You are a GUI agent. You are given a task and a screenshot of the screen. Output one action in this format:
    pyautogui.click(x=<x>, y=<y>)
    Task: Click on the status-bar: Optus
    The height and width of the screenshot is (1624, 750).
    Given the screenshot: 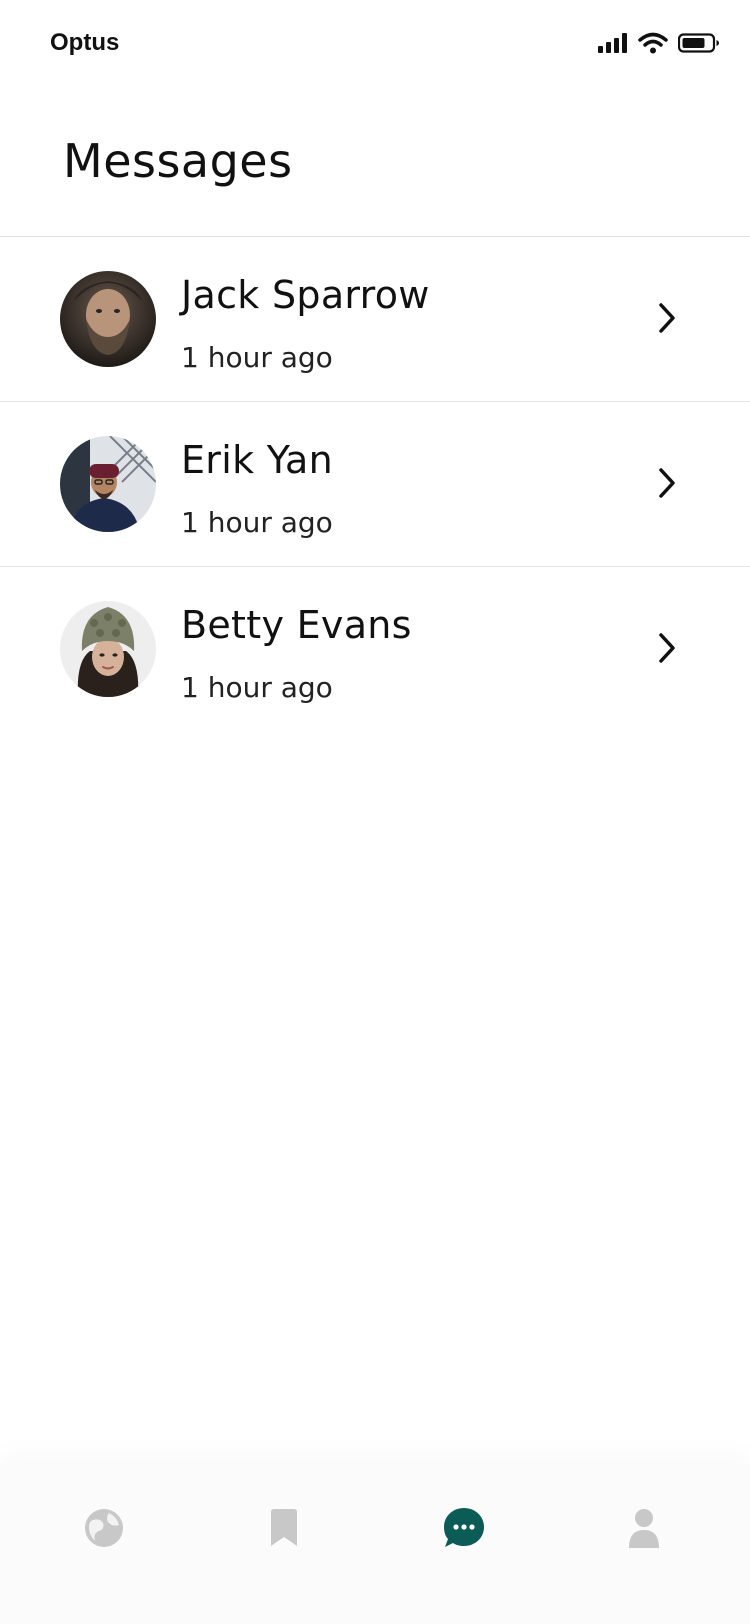 What is the action you would take?
    pyautogui.click(x=375, y=45)
    